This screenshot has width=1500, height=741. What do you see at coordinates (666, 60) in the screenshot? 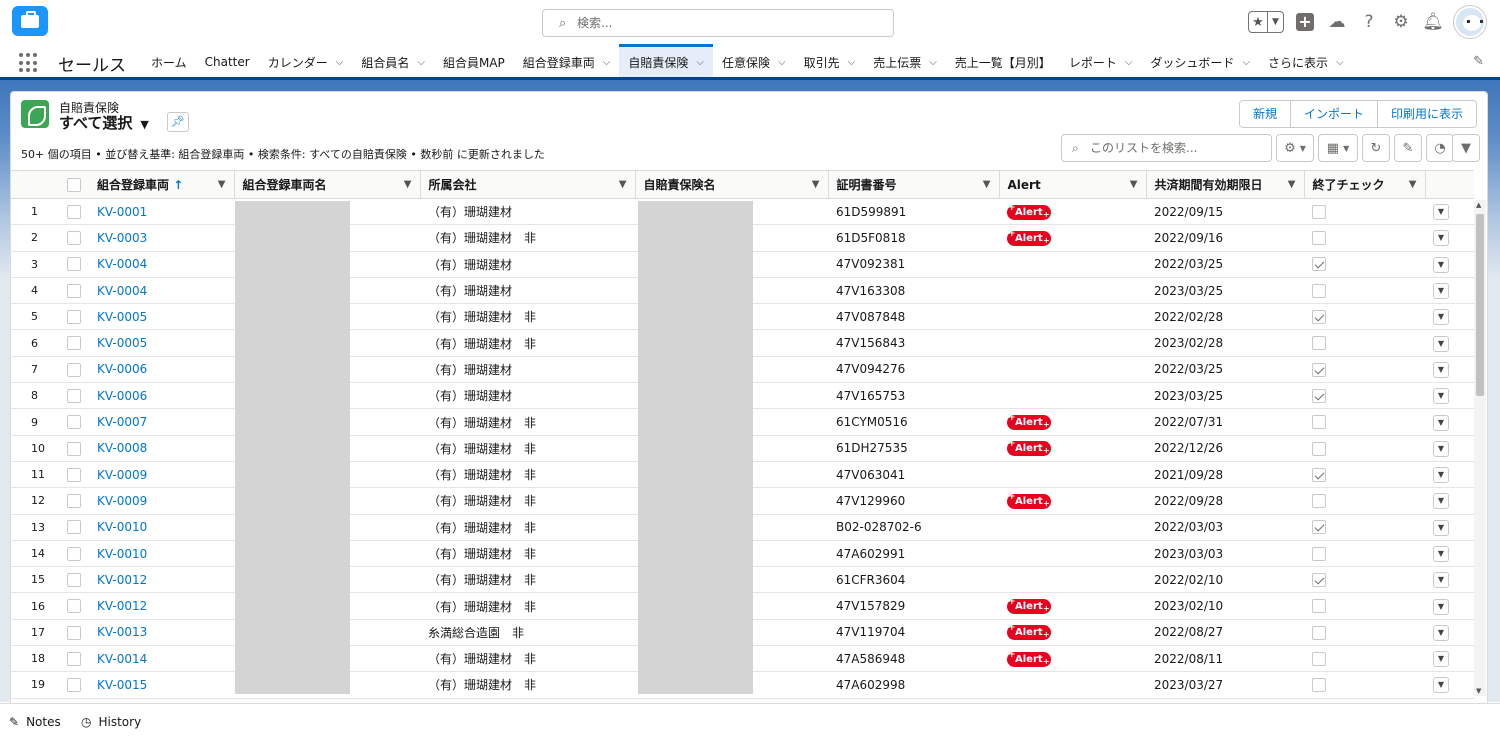
I see `nav-item-6: 自賠責保険 ⌵` at bounding box center [666, 60].